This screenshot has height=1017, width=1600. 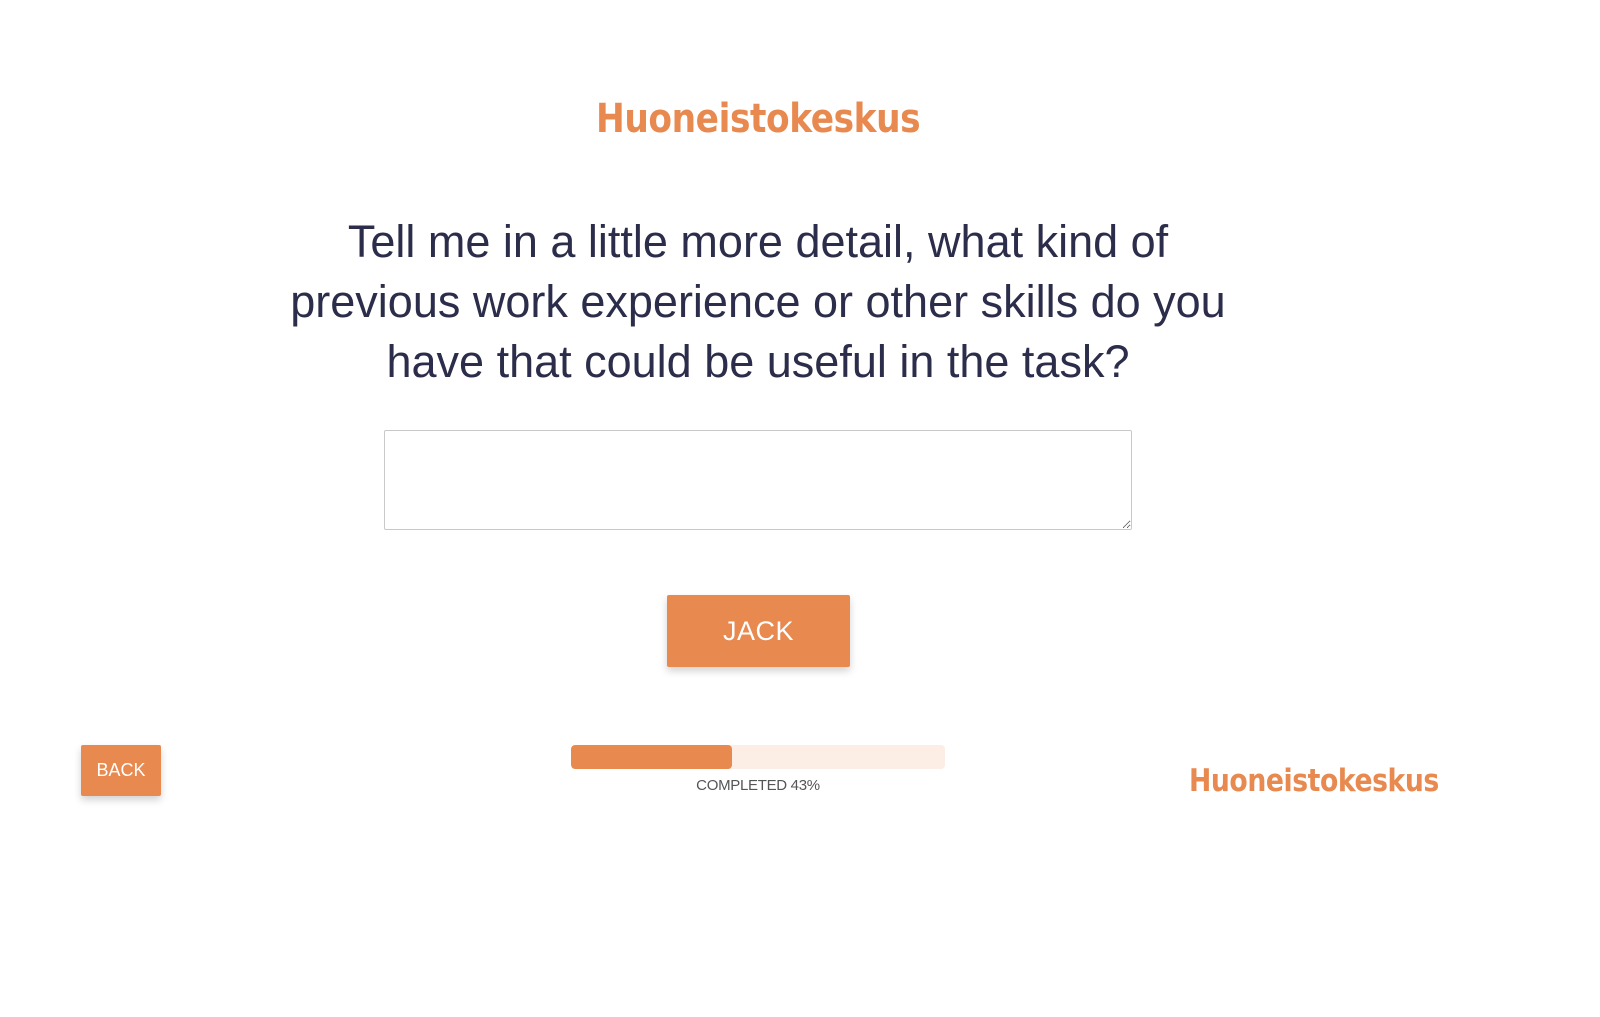 What do you see at coordinates (758, 757) in the screenshot?
I see `progress-bar` at bounding box center [758, 757].